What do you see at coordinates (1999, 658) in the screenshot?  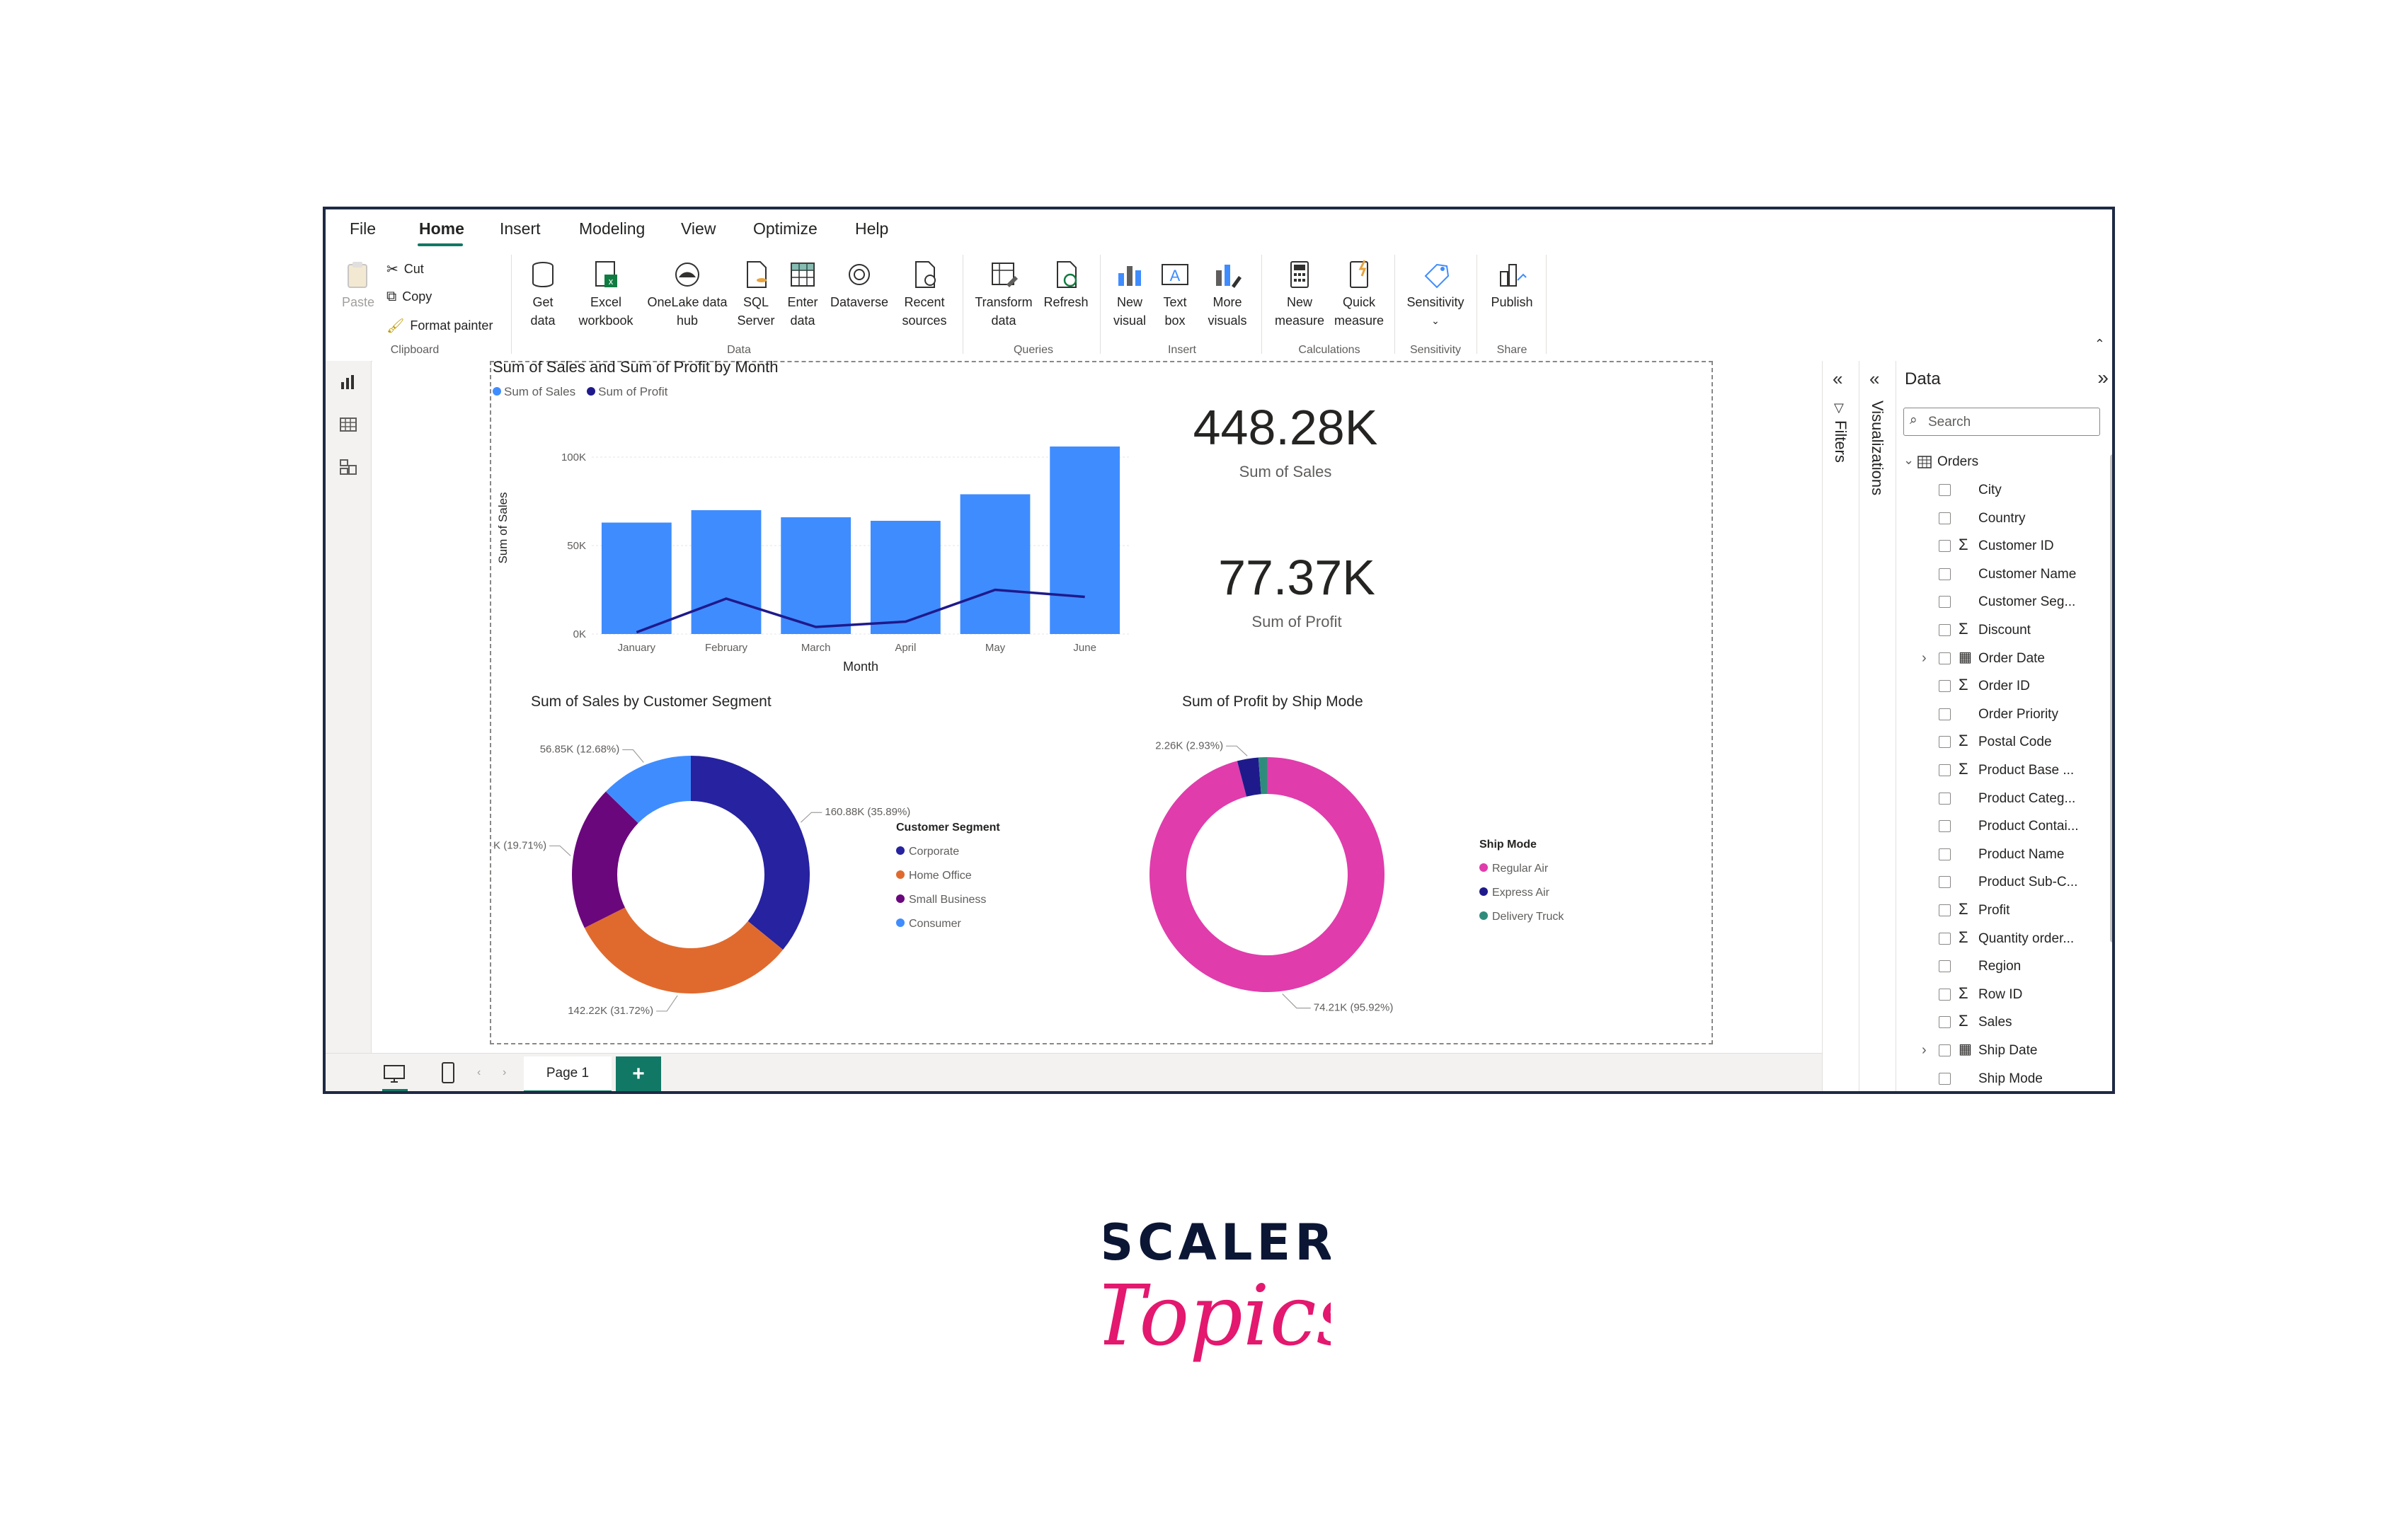 I see `field-item: › ▦ Order Date` at bounding box center [1999, 658].